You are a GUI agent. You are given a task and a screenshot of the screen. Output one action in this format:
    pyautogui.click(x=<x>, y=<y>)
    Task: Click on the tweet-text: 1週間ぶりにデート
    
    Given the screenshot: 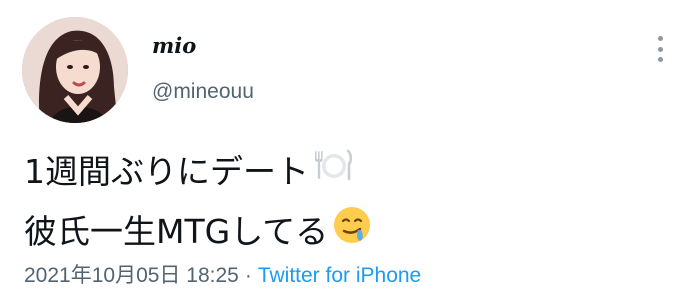 What is the action you would take?
    pyautogui.click(x=166, y=171)
    